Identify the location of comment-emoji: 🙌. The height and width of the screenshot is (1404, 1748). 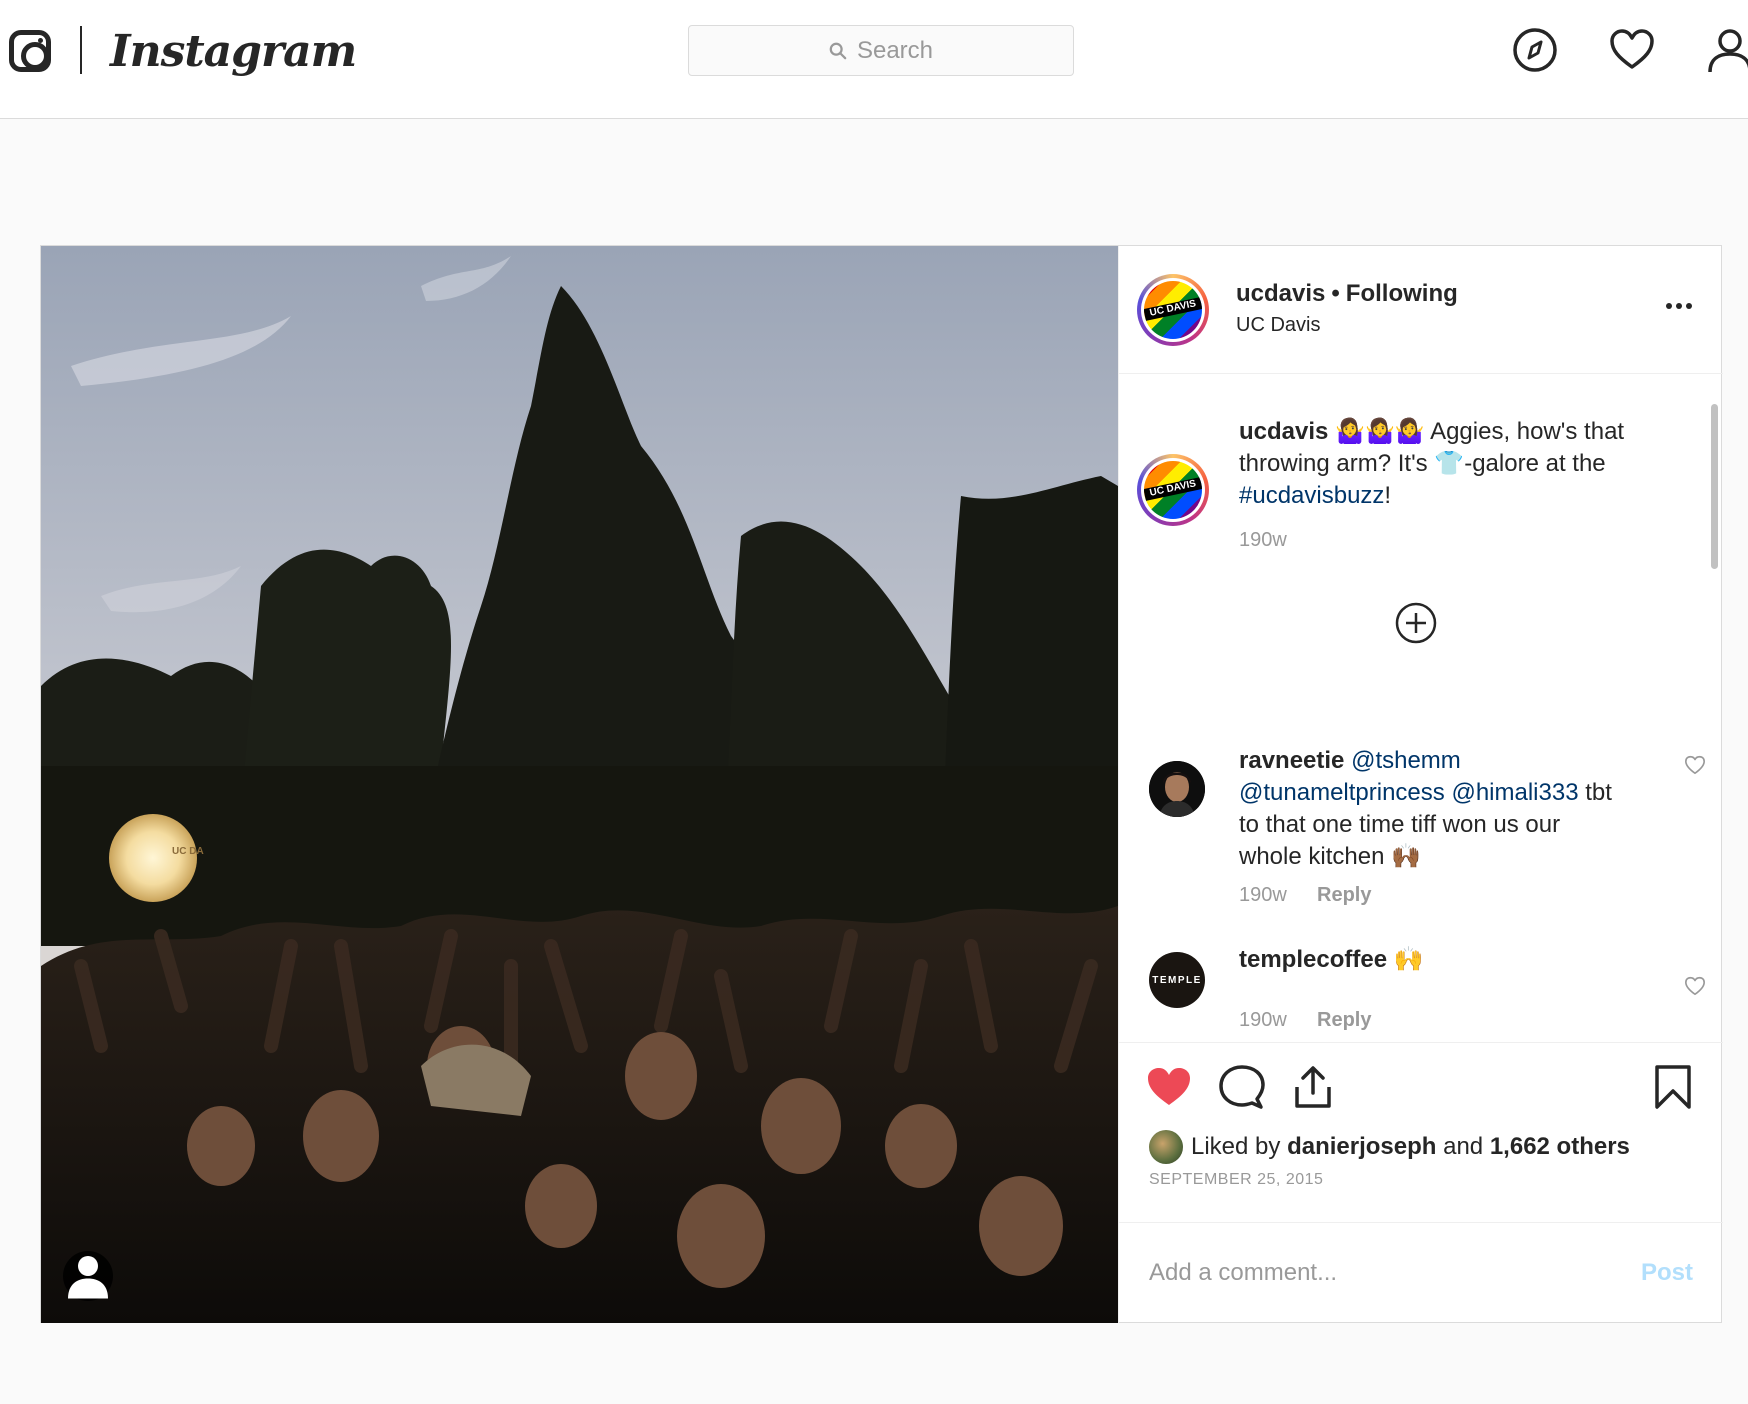
(1408, 959).